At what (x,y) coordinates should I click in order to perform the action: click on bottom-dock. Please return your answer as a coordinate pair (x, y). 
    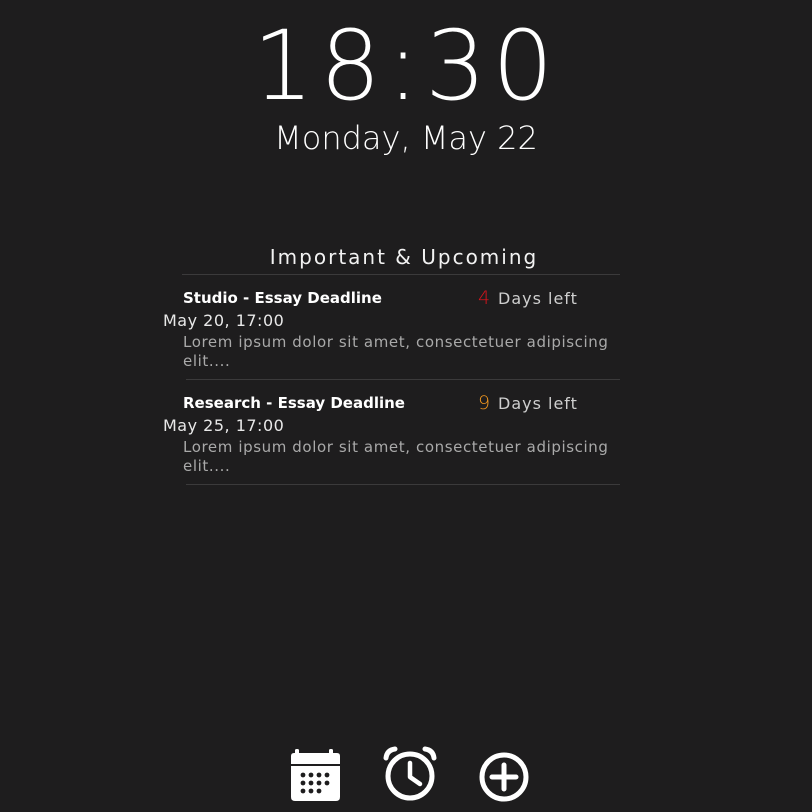
    Looking at the image, I should click on (406, 774).